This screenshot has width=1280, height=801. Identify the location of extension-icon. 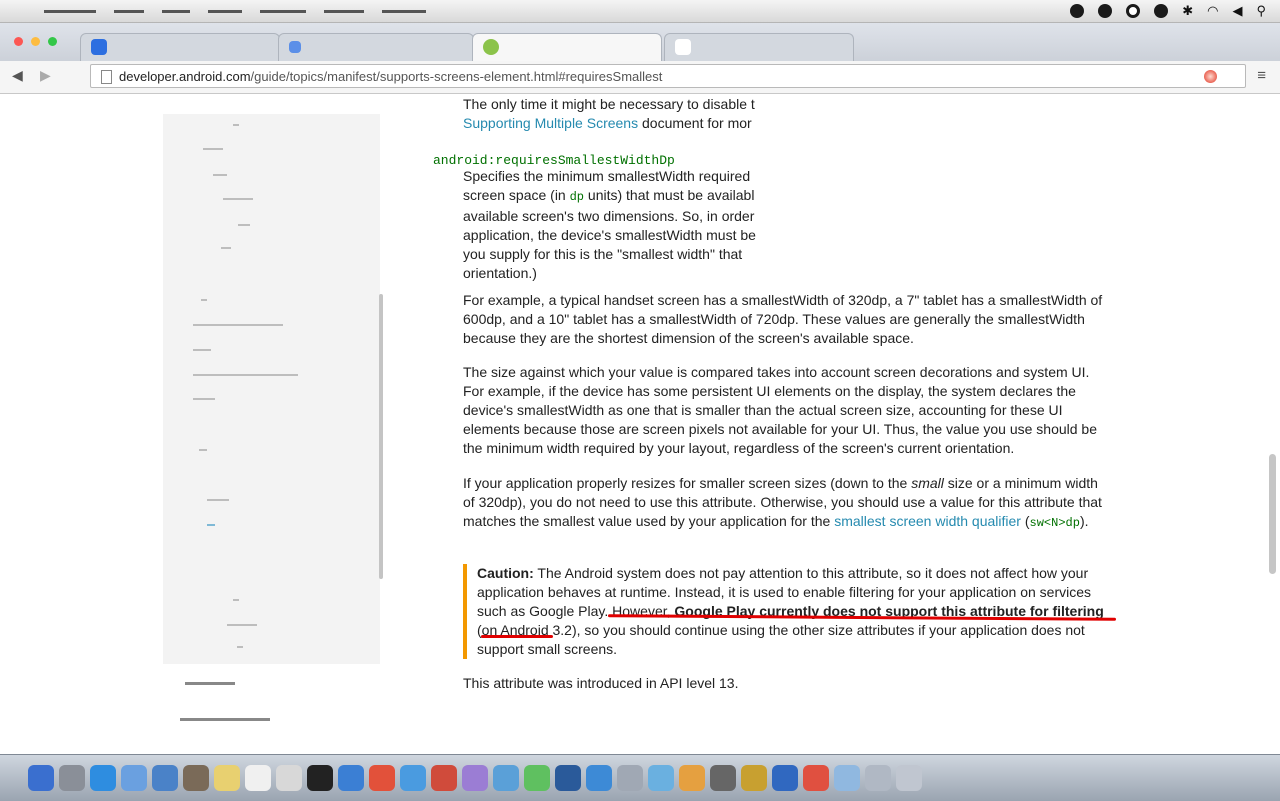
(1210, 76).